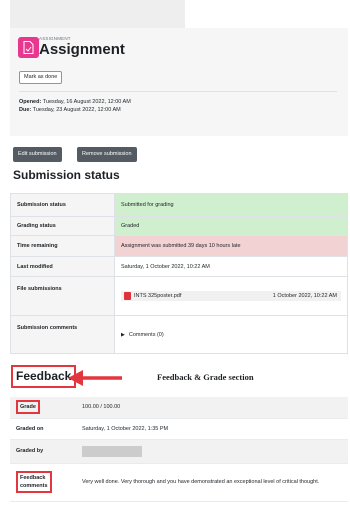  I want to click on feedback-heading: Feedback, so click(44, 376).